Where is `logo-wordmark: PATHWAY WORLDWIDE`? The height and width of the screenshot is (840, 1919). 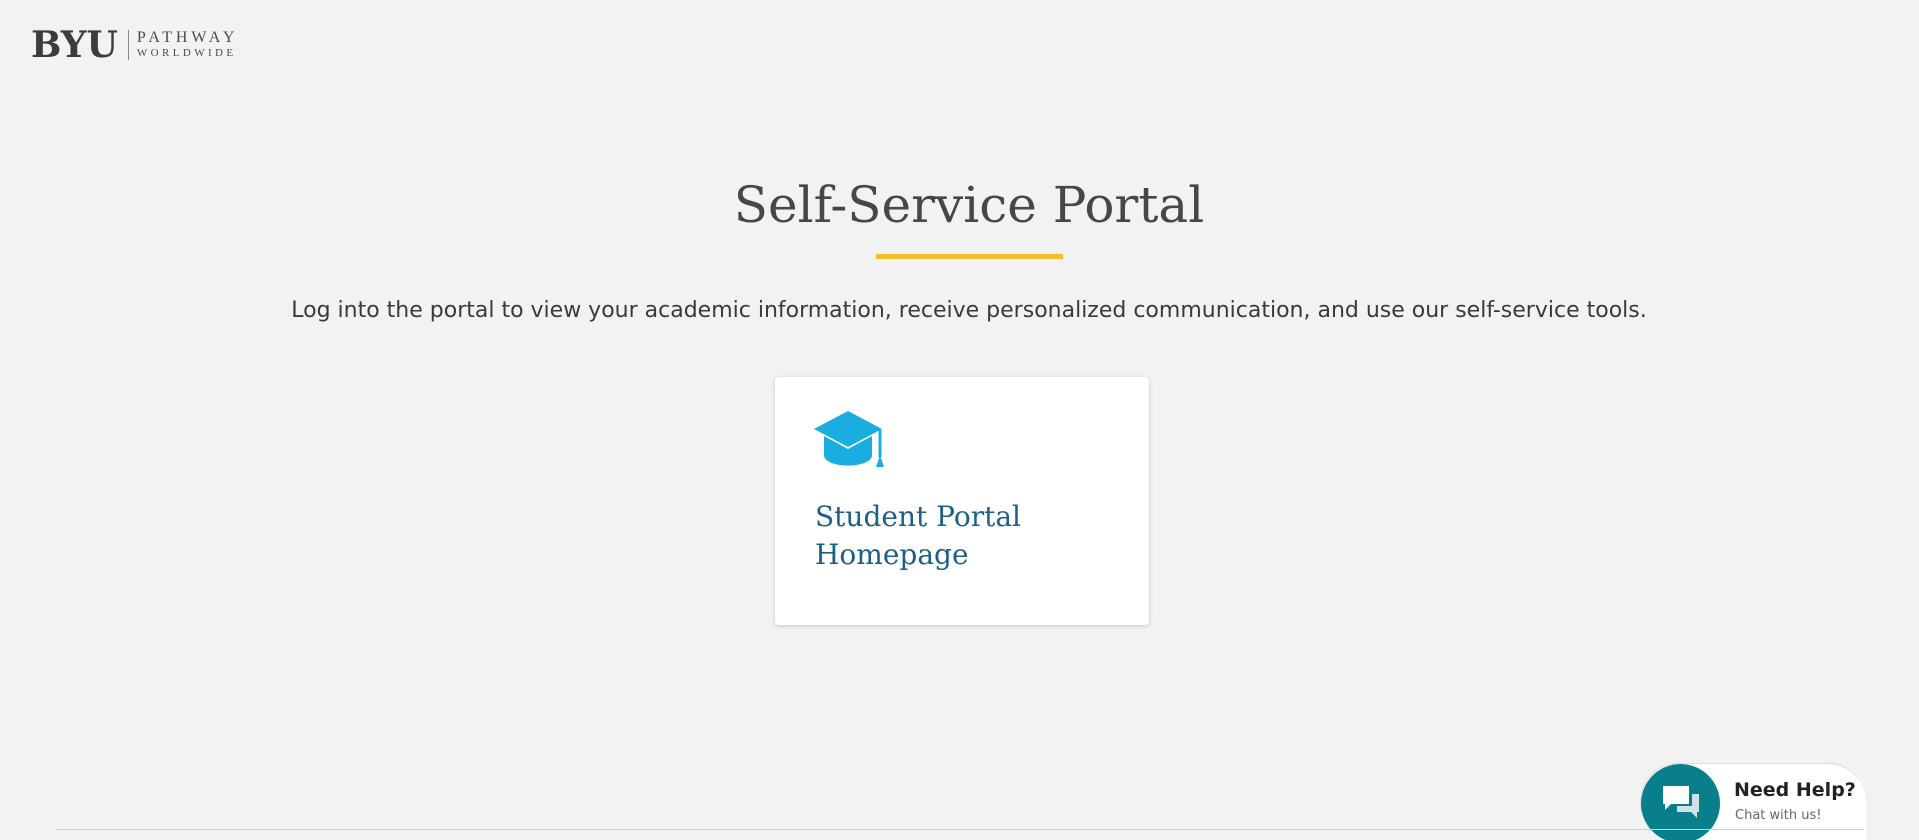 logo-wordmark: PATHWAY WORLDWIDE is located at coordinates (188, 45).